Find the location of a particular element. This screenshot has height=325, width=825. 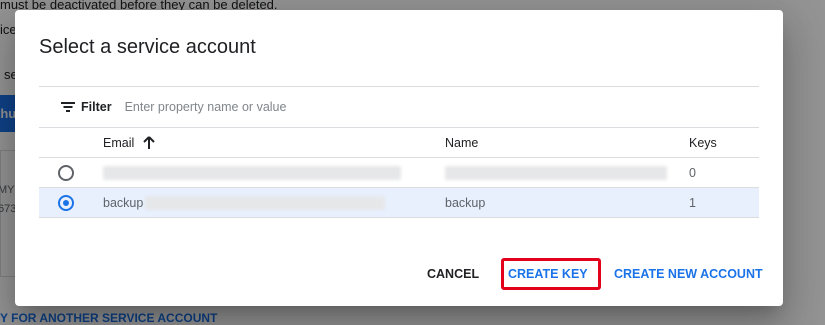

column-header-keys: Keys is located at coordinates (703, 142).